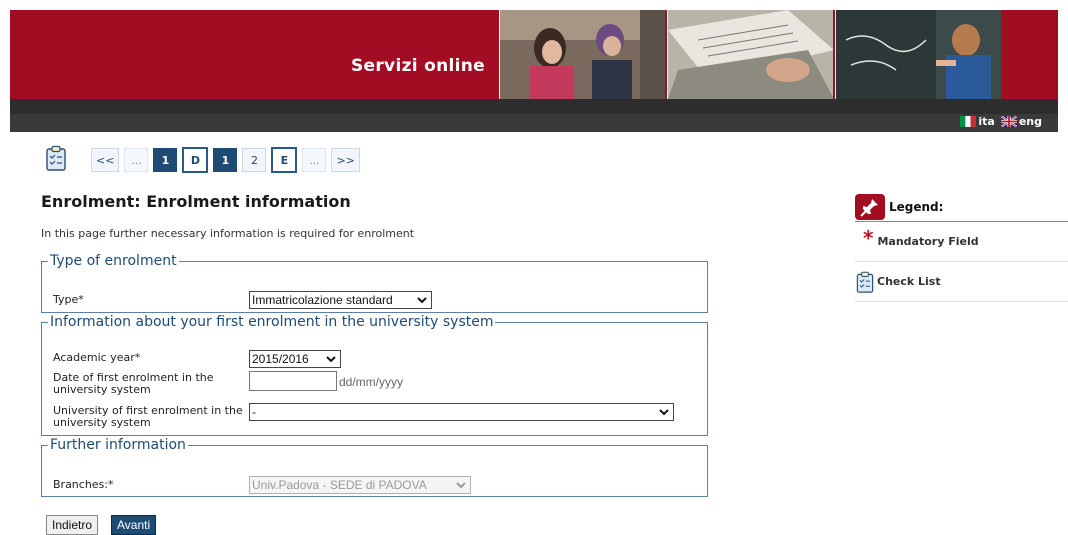 The image size is (1068, 535). What do you see at coordinates (68, 299) in the screenshot?
I see `type-label: Type*` at bounding box center [68, 299].